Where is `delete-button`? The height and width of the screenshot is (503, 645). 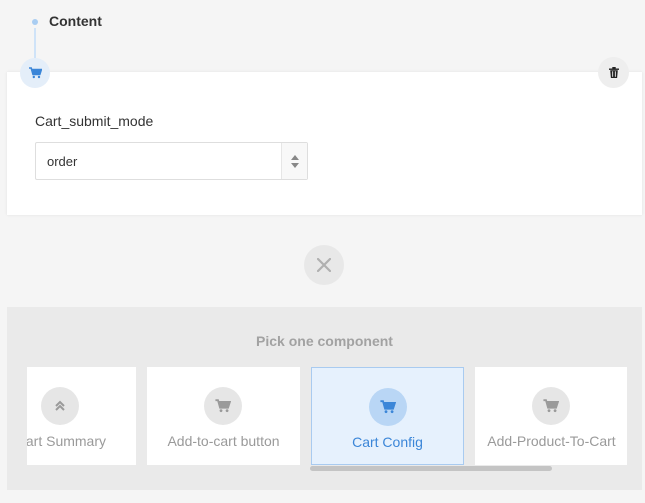 delete-button is located at coordinates (613, 72).